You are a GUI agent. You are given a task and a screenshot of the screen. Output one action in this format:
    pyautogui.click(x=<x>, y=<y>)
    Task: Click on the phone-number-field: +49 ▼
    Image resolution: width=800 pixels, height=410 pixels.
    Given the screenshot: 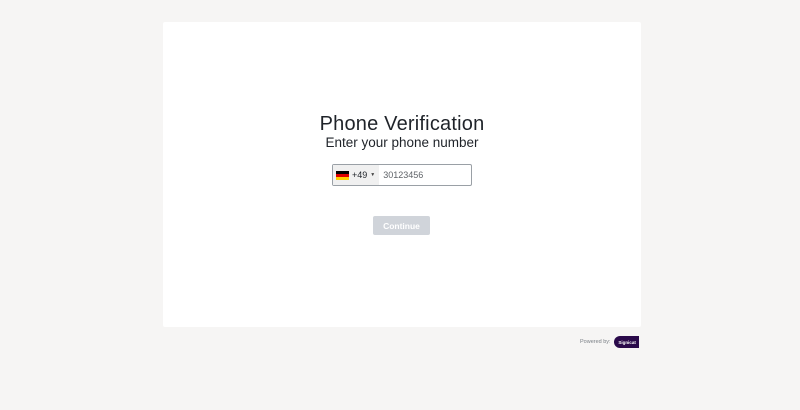 What is the action you would take?
    pyautogui.click(x=403, y=175)
    